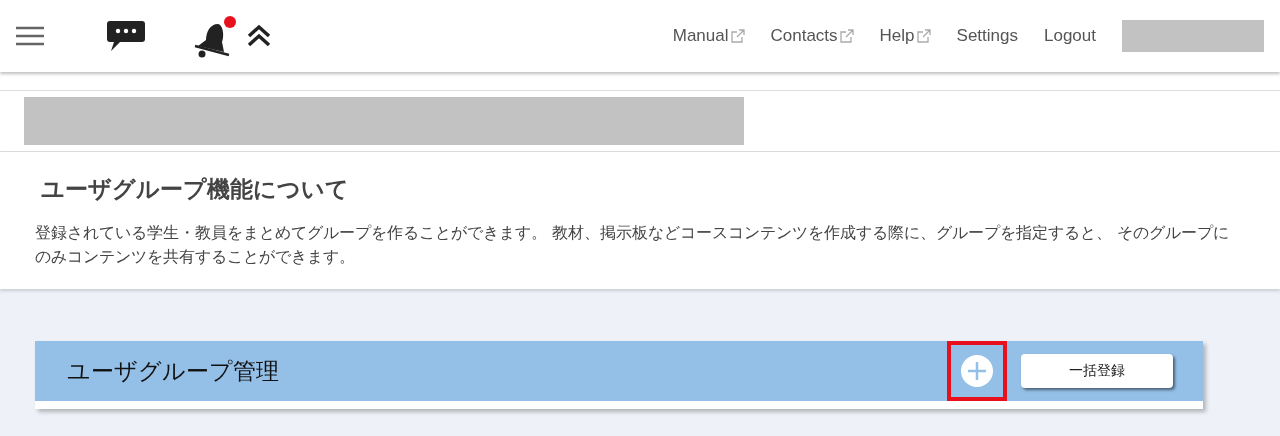 Image resolution: width=1280 pixels, height=436 pixels. I want to click on header-link: Contacts, so click(812, 36).